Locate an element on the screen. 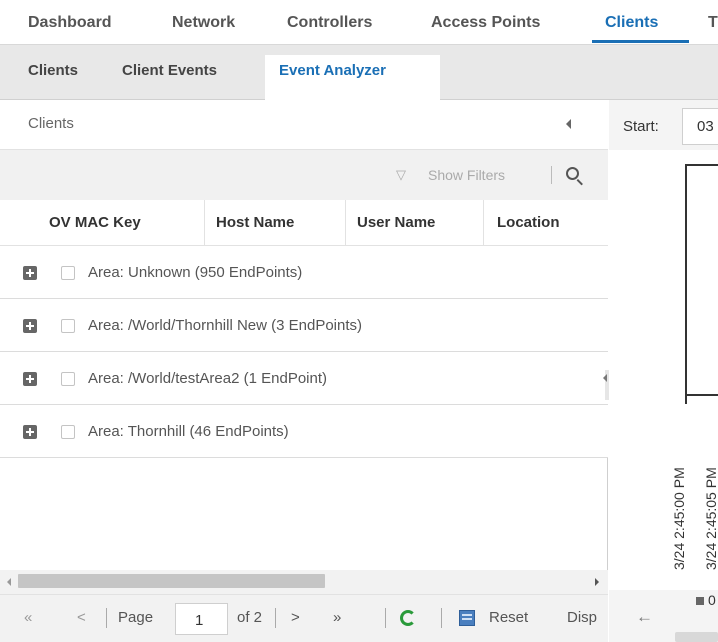 Image resolution: width=718 pixels, height=642 pixels. subtab-clients: Clients is located at coordinates (53, 70).